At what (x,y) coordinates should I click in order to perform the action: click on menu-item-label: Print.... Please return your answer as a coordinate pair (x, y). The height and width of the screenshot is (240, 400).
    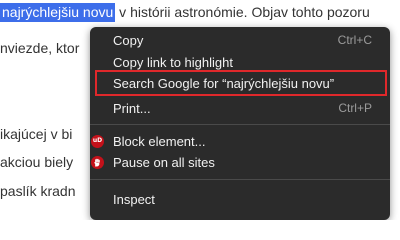
    Looking at the image, I should click on (132, 108).